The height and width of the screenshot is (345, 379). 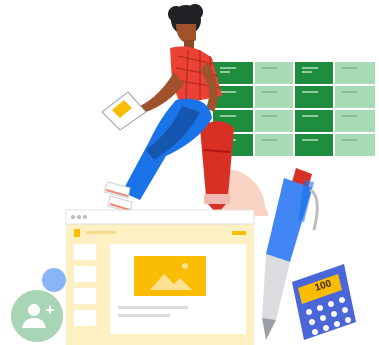 I want to click on blue-dot, so click(x=54, y=280).